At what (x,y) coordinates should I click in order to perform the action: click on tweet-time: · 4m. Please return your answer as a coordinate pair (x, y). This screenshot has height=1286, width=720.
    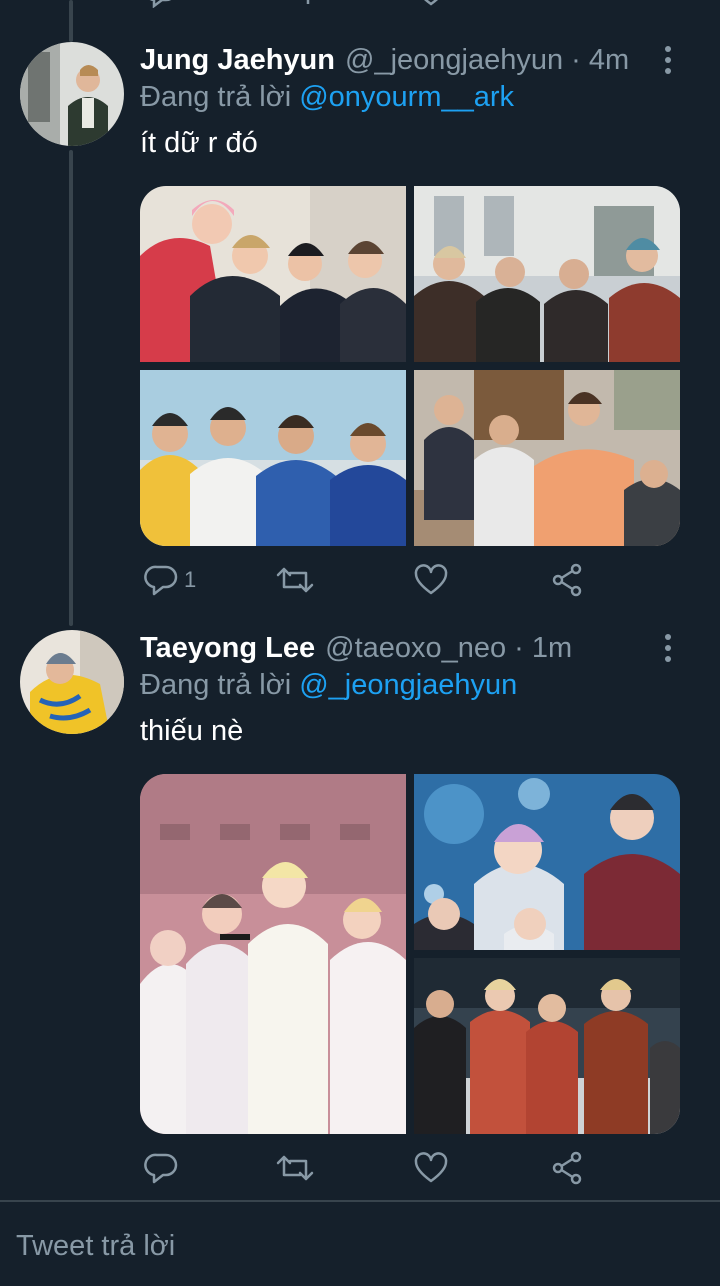
    Looking at the image, I should click on (600, 59).